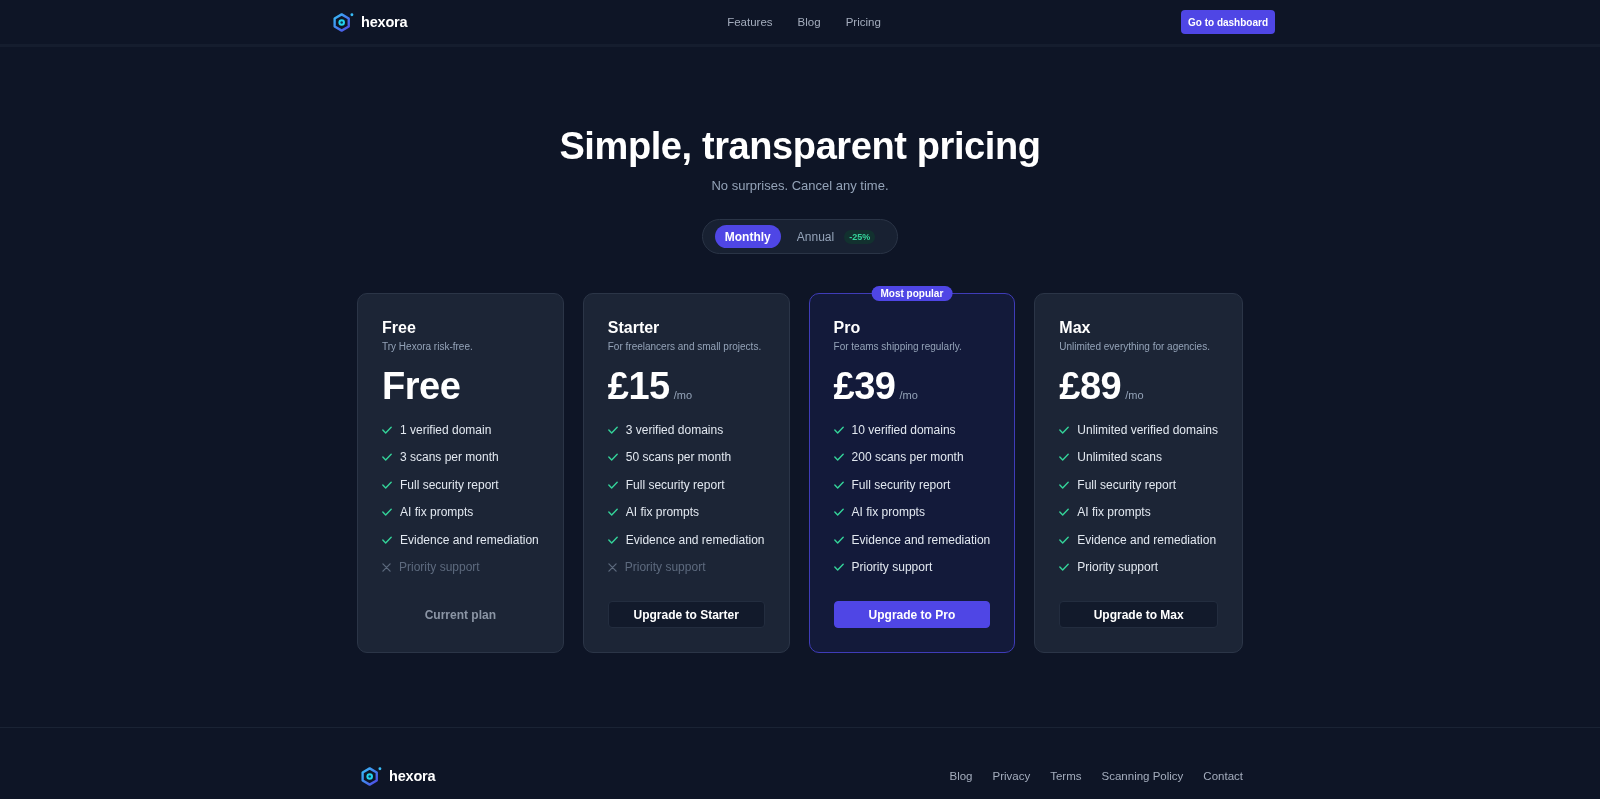 Image resolution: width=1600 pixels, height=799 pixels. Describe the element at coordinates (674, 429) in the screenshot. I see `feature-text: 3 verified domains` at that location.